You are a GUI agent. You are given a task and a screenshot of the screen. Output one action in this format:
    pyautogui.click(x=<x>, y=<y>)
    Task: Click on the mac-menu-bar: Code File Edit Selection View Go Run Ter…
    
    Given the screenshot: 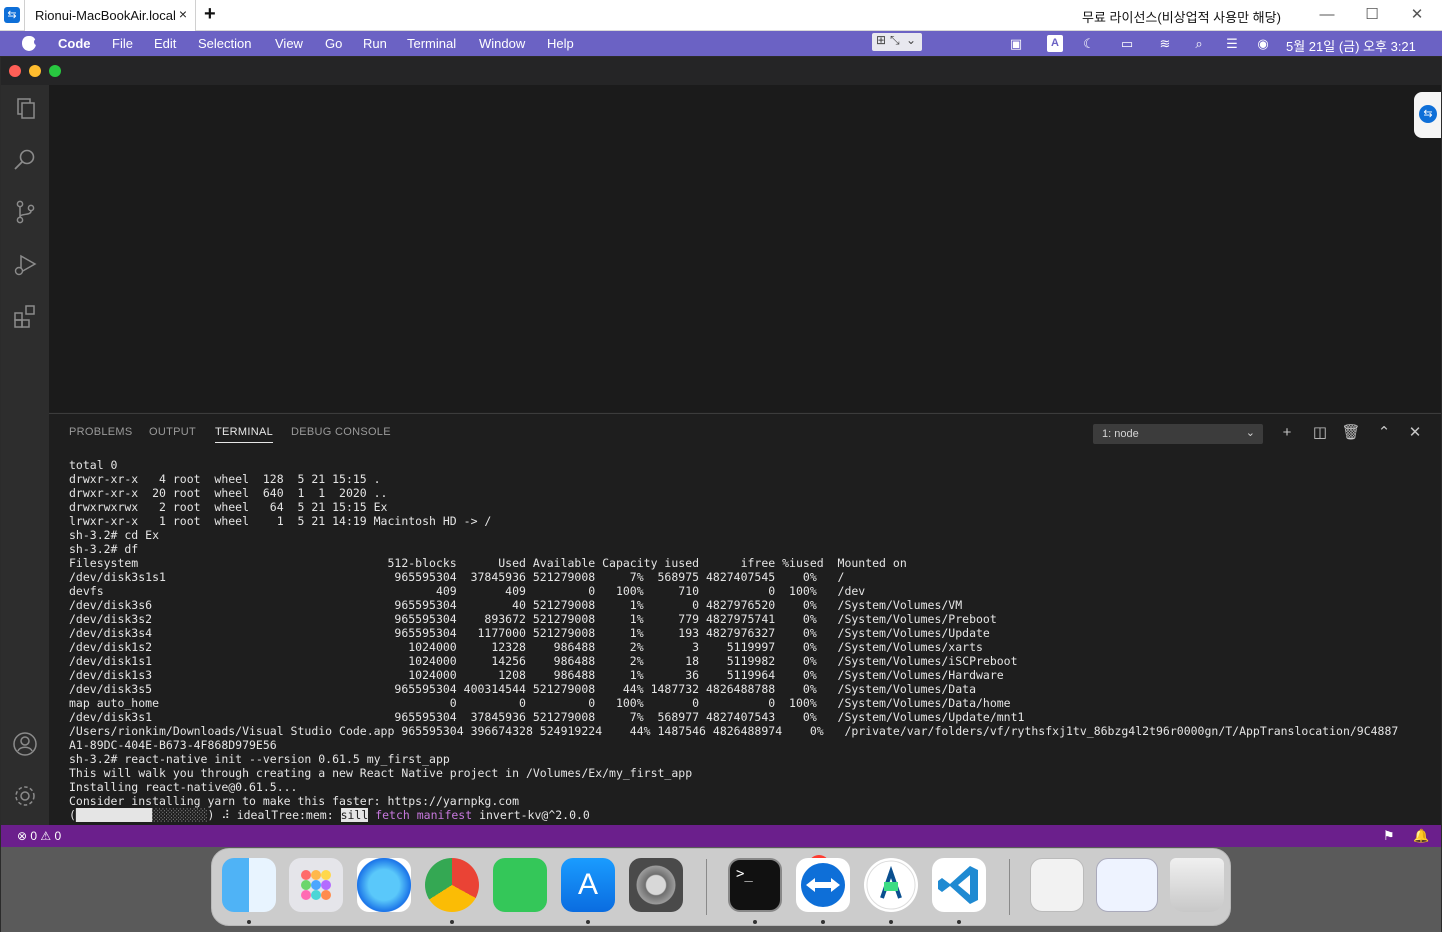 What is the action you would take?
    pyautogui.click(x=721, y=43)
    